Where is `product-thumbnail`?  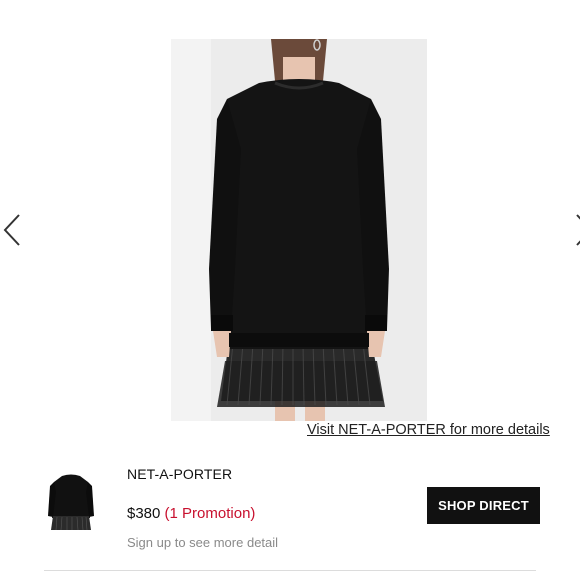
product-thumbnail is located at coordinates (71, 502).